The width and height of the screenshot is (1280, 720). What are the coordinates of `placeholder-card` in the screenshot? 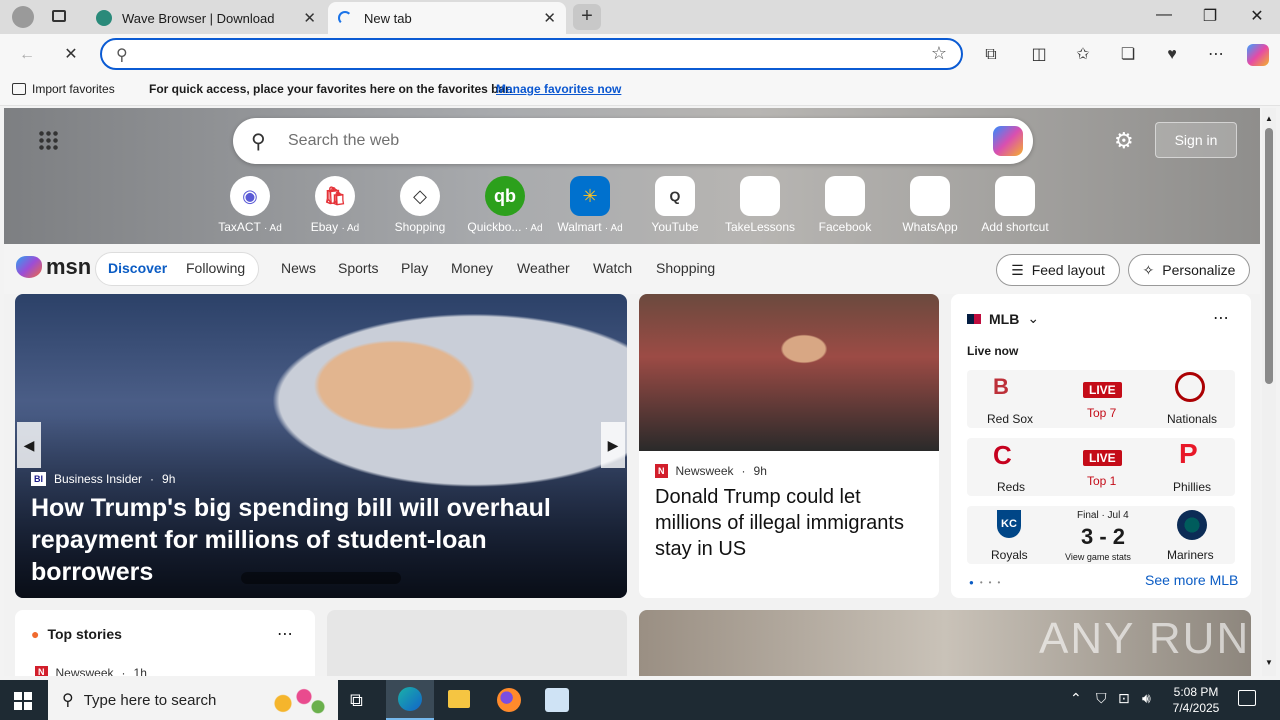 It's located at (477, 643).